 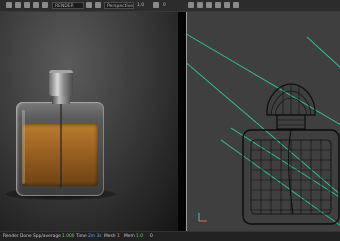 I want to click on mesh-label: Mesh, so click(x=110, y=236).